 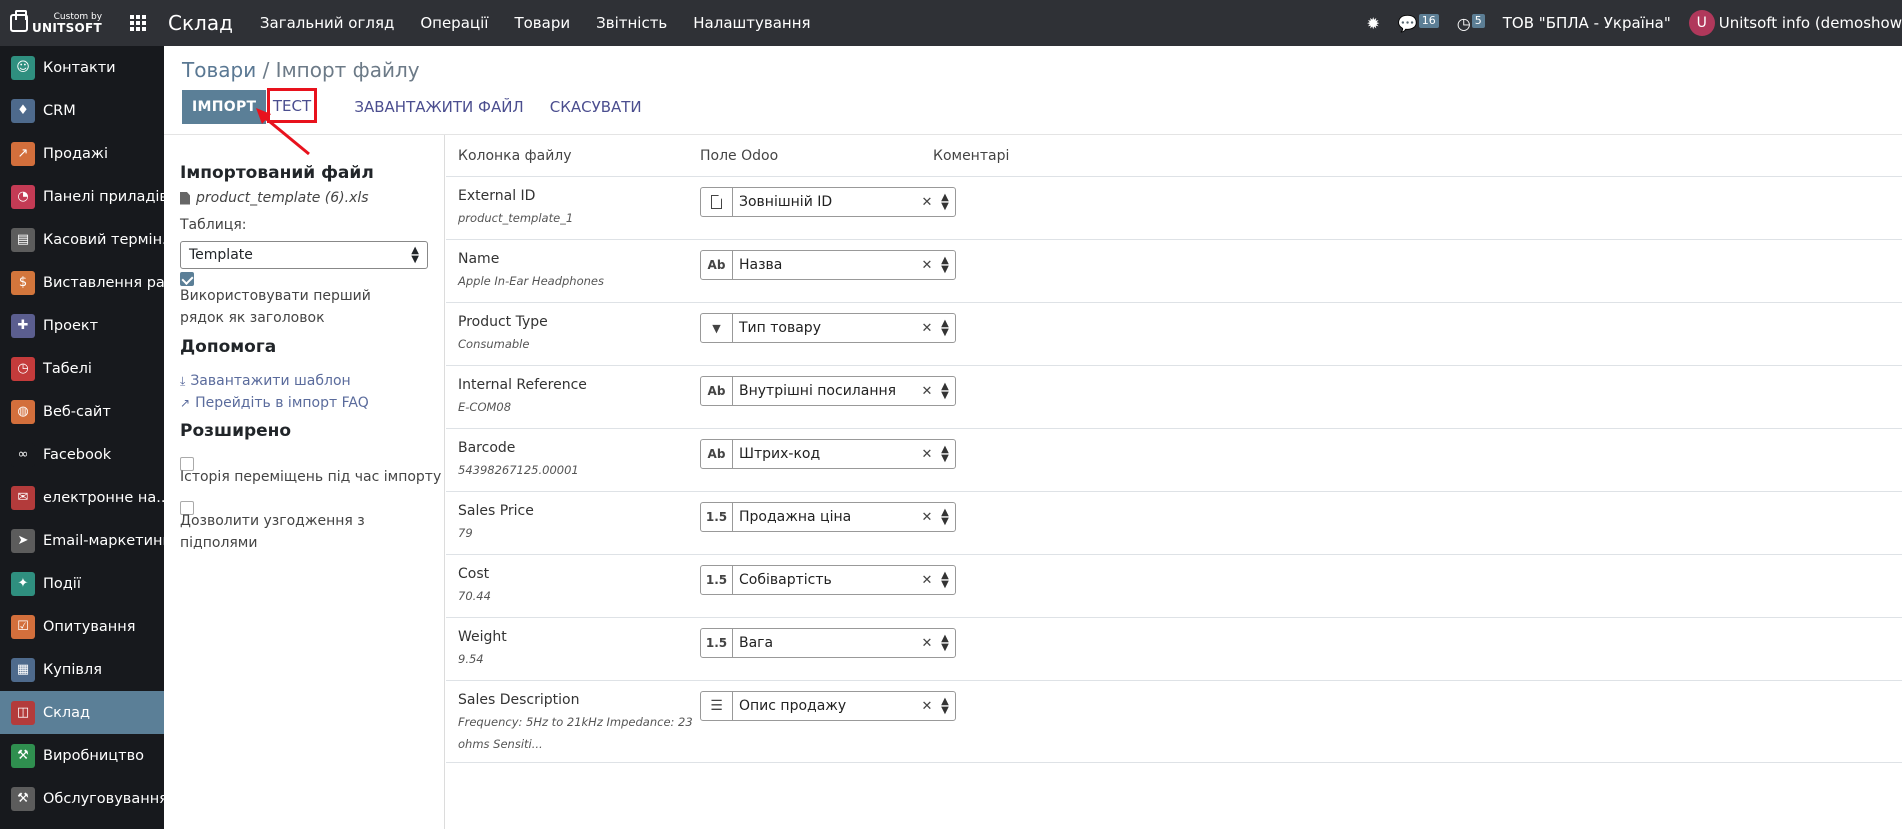 I want to click on sidebar-item: ⚒ Обслуговування, so click(x=82, y=798).